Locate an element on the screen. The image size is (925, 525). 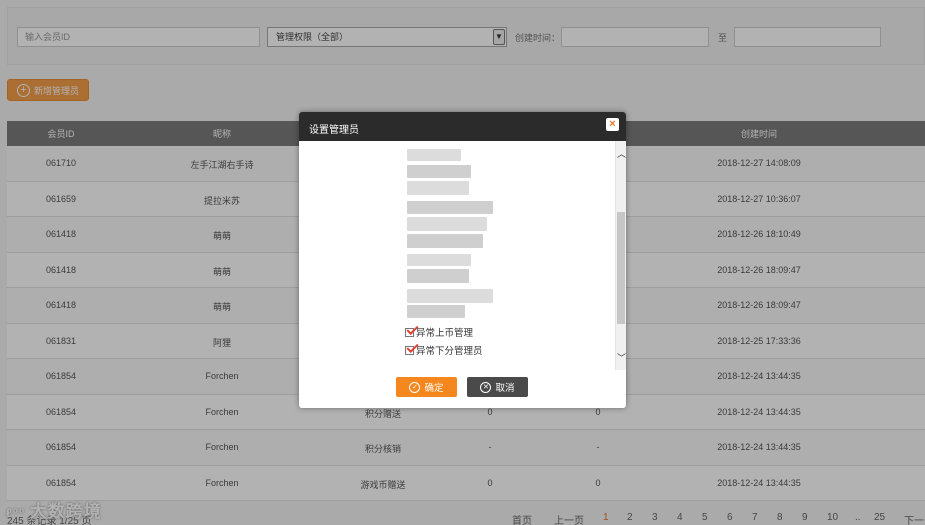
scrollbar-thumb is located at coordinates (621, 268).